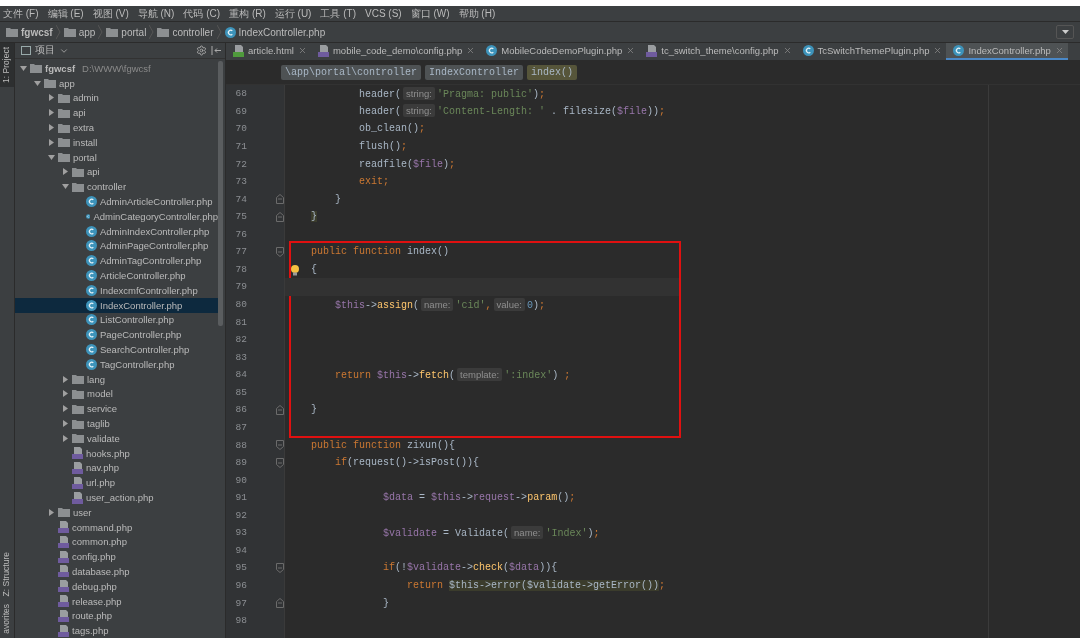  Describe the element at coordinates (116, 68) in the screenshot. I see `tree-item: fgwcsf D:\WWW\fgwcsf` at that location.